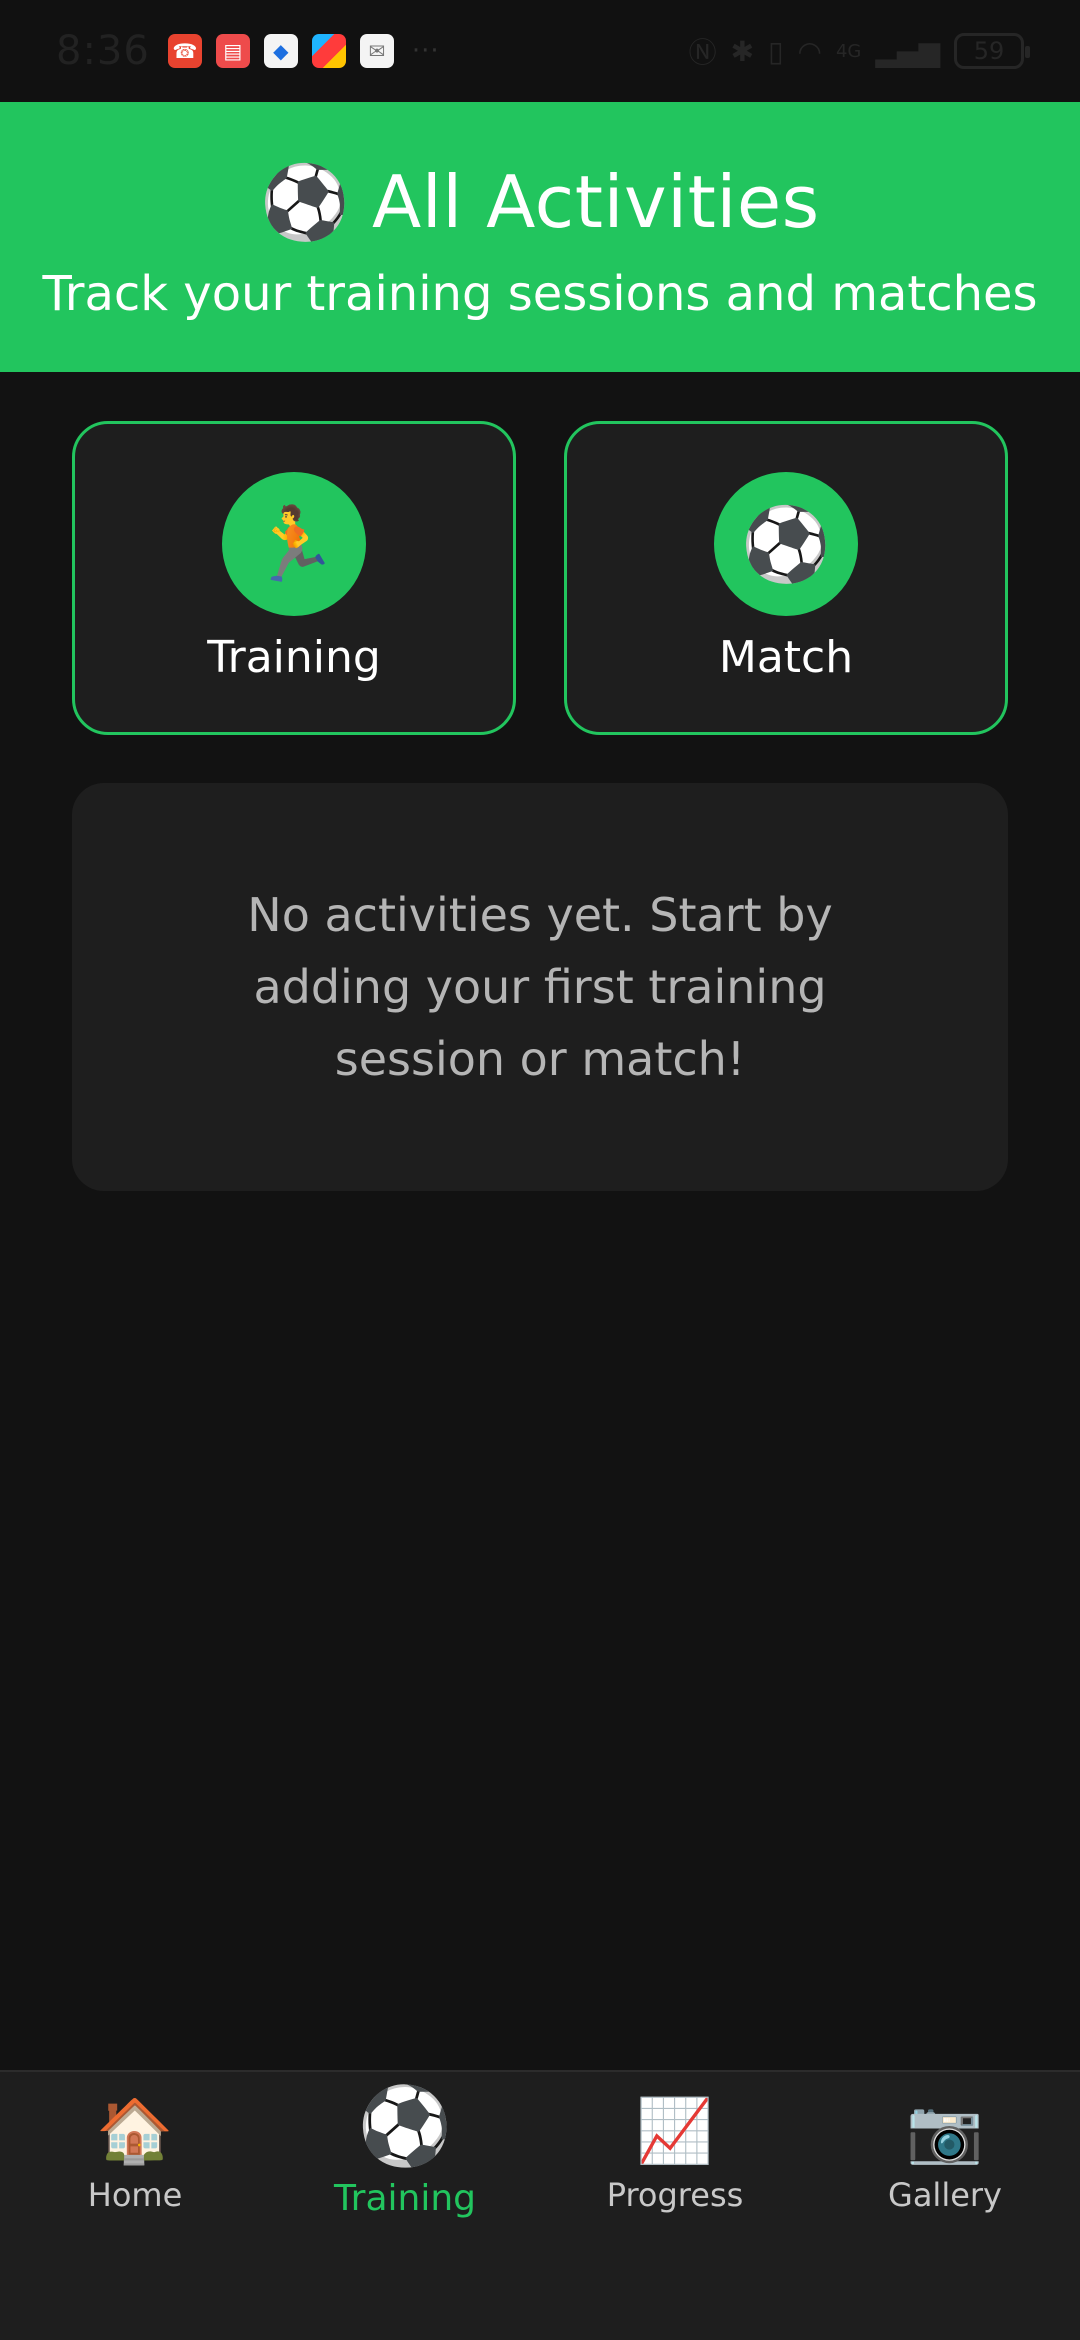 The image size is (1080, 2340). I want to click on play-store-icon, so click(328, 51).